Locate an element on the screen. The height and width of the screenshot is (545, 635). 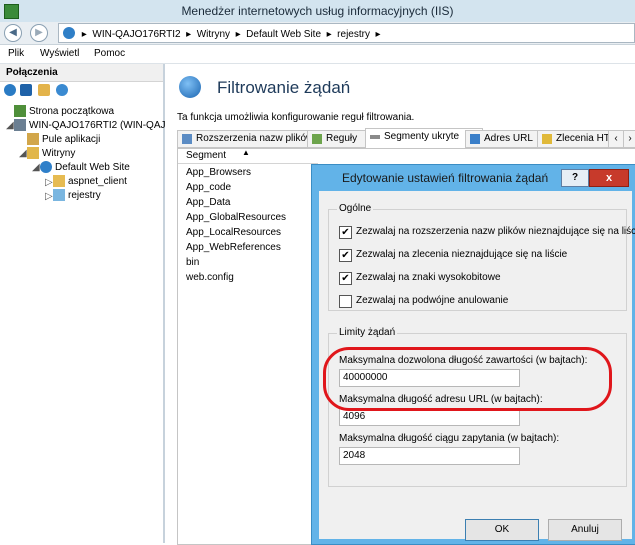
tree-app-pools: Pule aplikacji is located at coordinates (71, 139).